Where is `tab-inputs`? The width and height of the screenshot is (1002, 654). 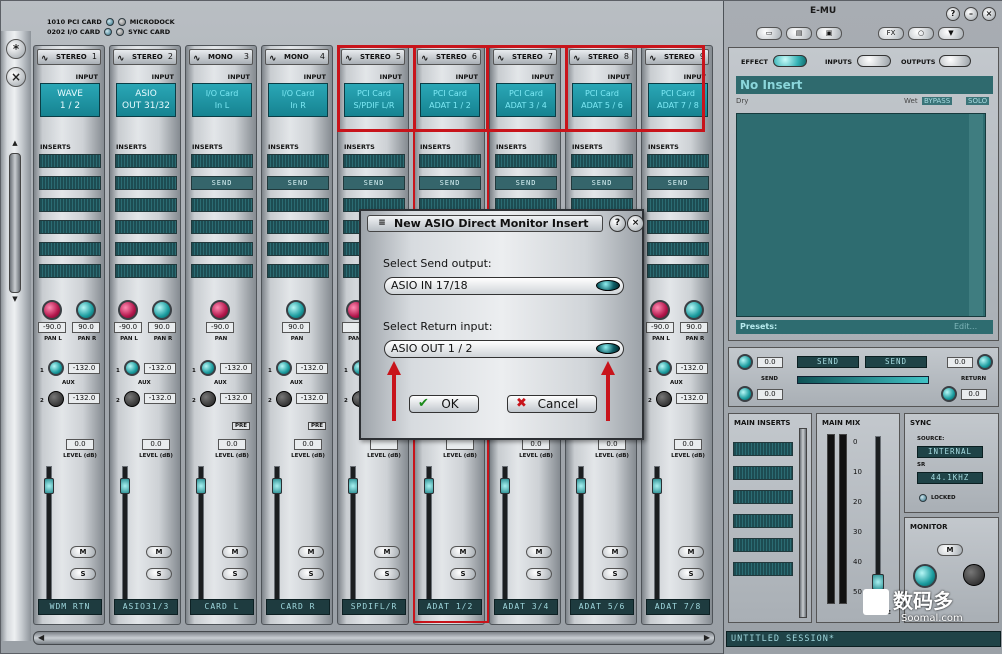
tab-inputs is located at coordinates (874, 61).